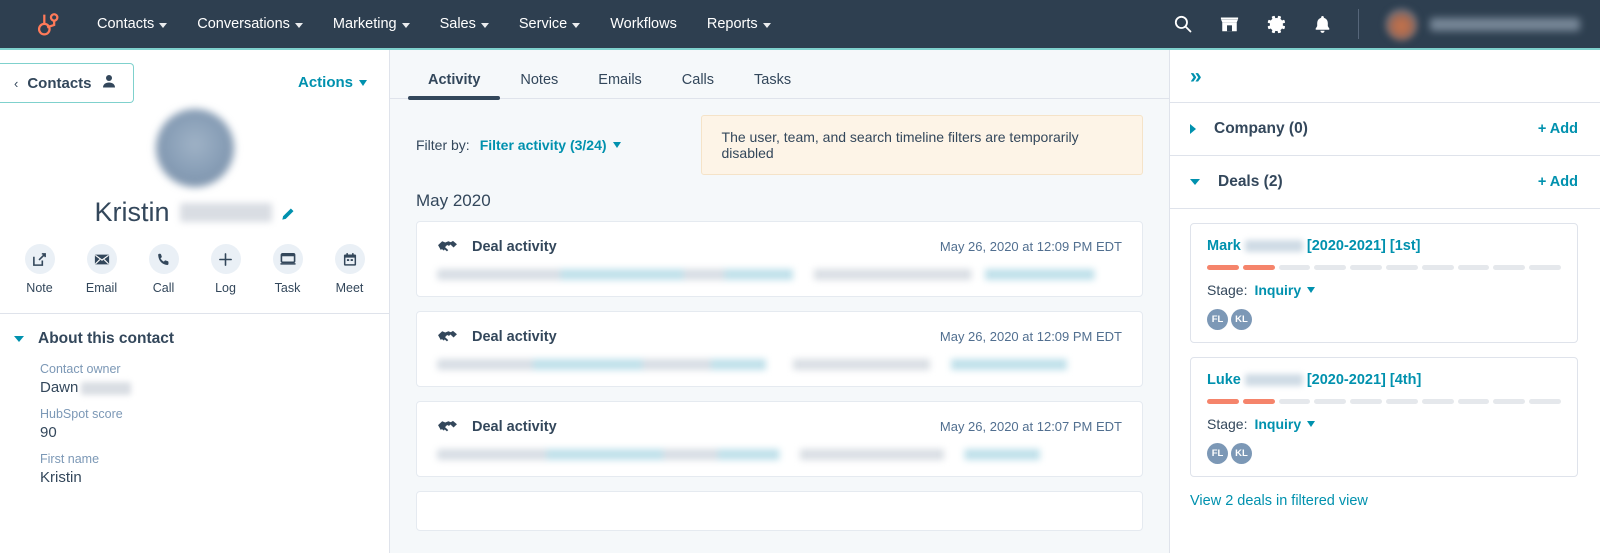  What do you see at coordinates (287, 214) in the screenshot?
I see `pencil-edit-icon` at bounding box center [287, 214].